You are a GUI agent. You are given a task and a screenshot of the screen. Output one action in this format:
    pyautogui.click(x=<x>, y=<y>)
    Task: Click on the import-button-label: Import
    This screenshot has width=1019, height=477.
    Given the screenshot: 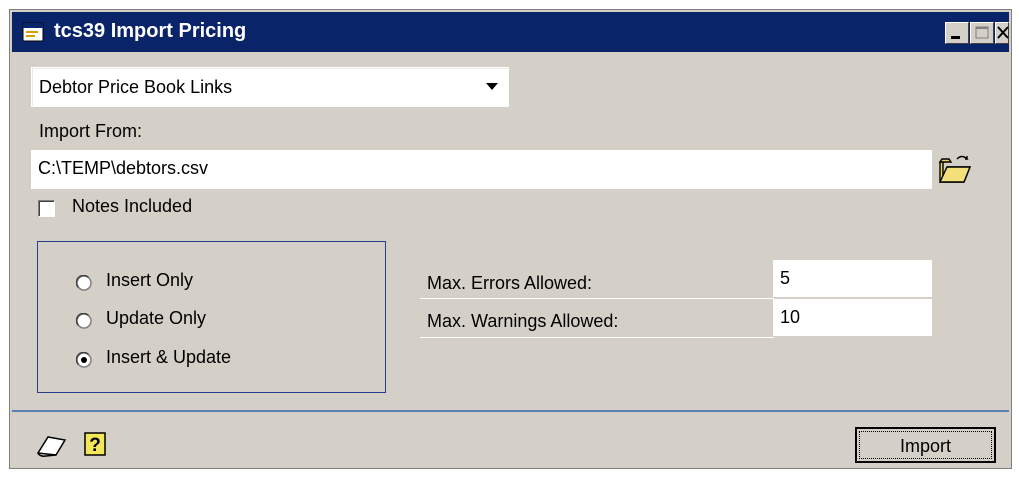 What is the action you would take?
    pyautogui.click(x=925, y=445)
    